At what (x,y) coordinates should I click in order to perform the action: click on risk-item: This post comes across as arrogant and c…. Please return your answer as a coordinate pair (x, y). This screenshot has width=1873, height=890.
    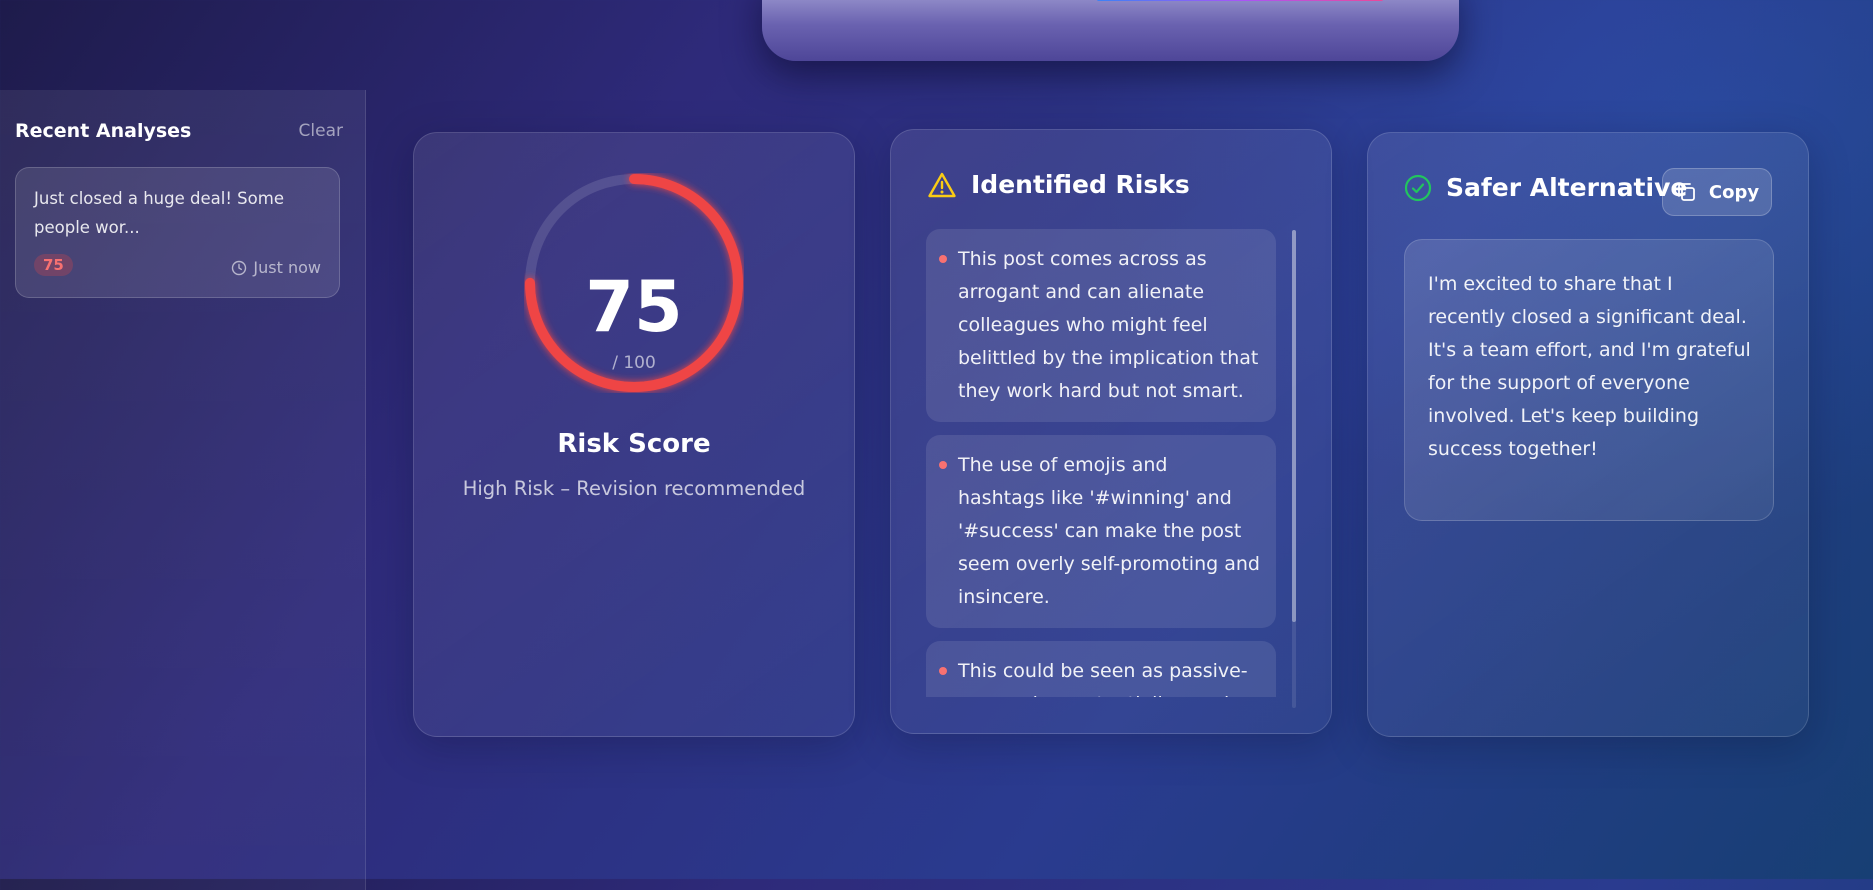
    Looking at the image, I should click on (1101, 325).